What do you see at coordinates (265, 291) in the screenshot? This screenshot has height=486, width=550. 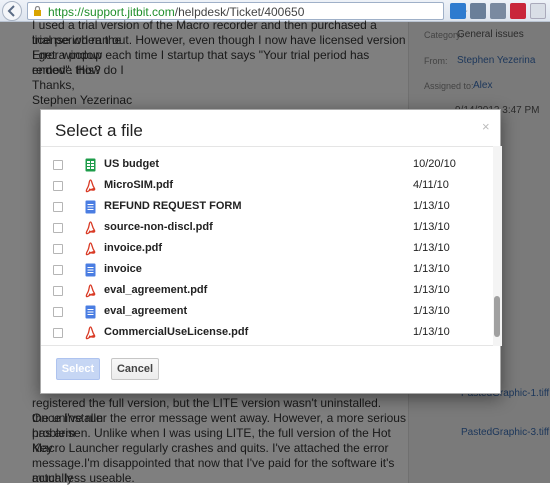 I see `file-row: eval_agreement.pdf 1/13/10` at bounding box center [265, 291].